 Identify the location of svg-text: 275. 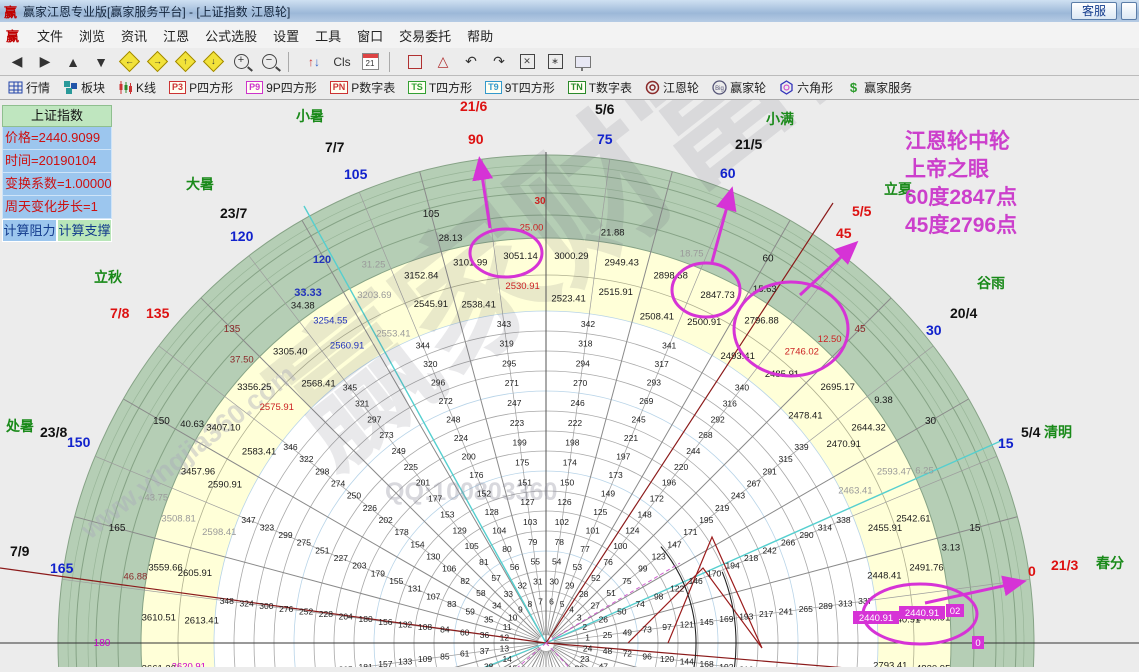
(304, 543).